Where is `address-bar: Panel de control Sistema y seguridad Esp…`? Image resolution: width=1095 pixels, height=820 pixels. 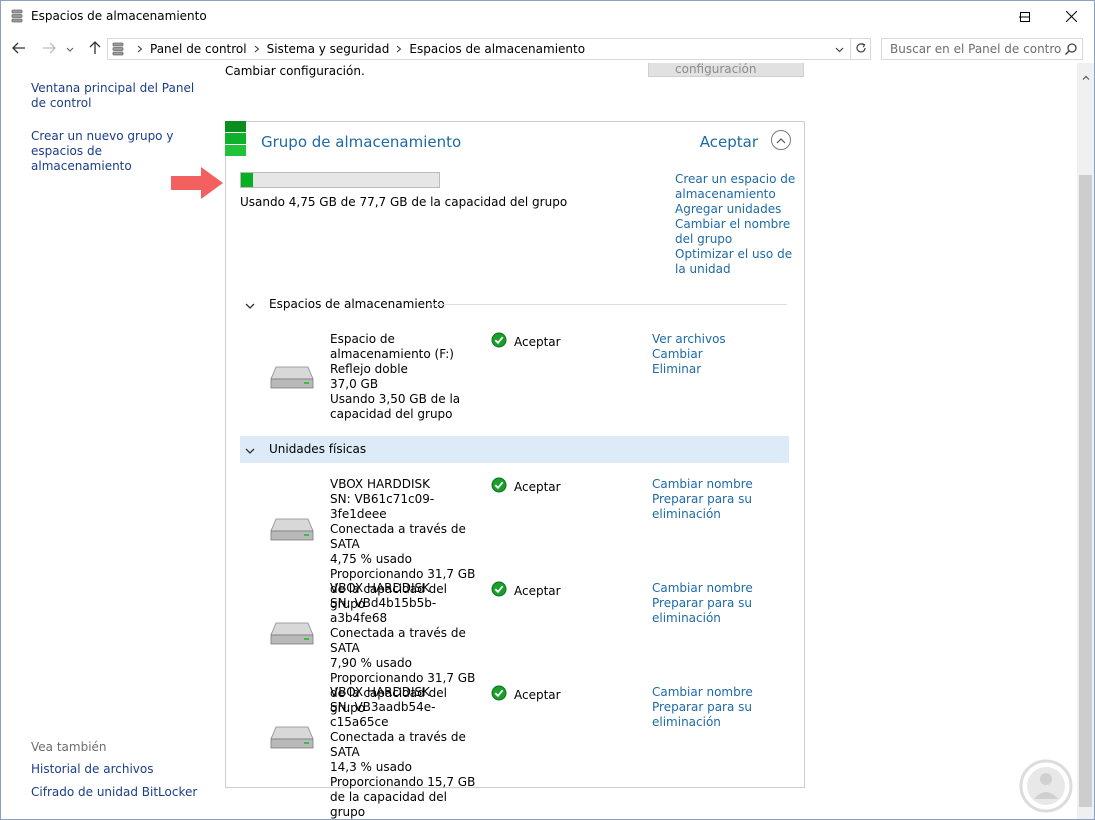
address-bar: Panel de control Sistema y seguridad Esp… is located at coordinates (489, 49).